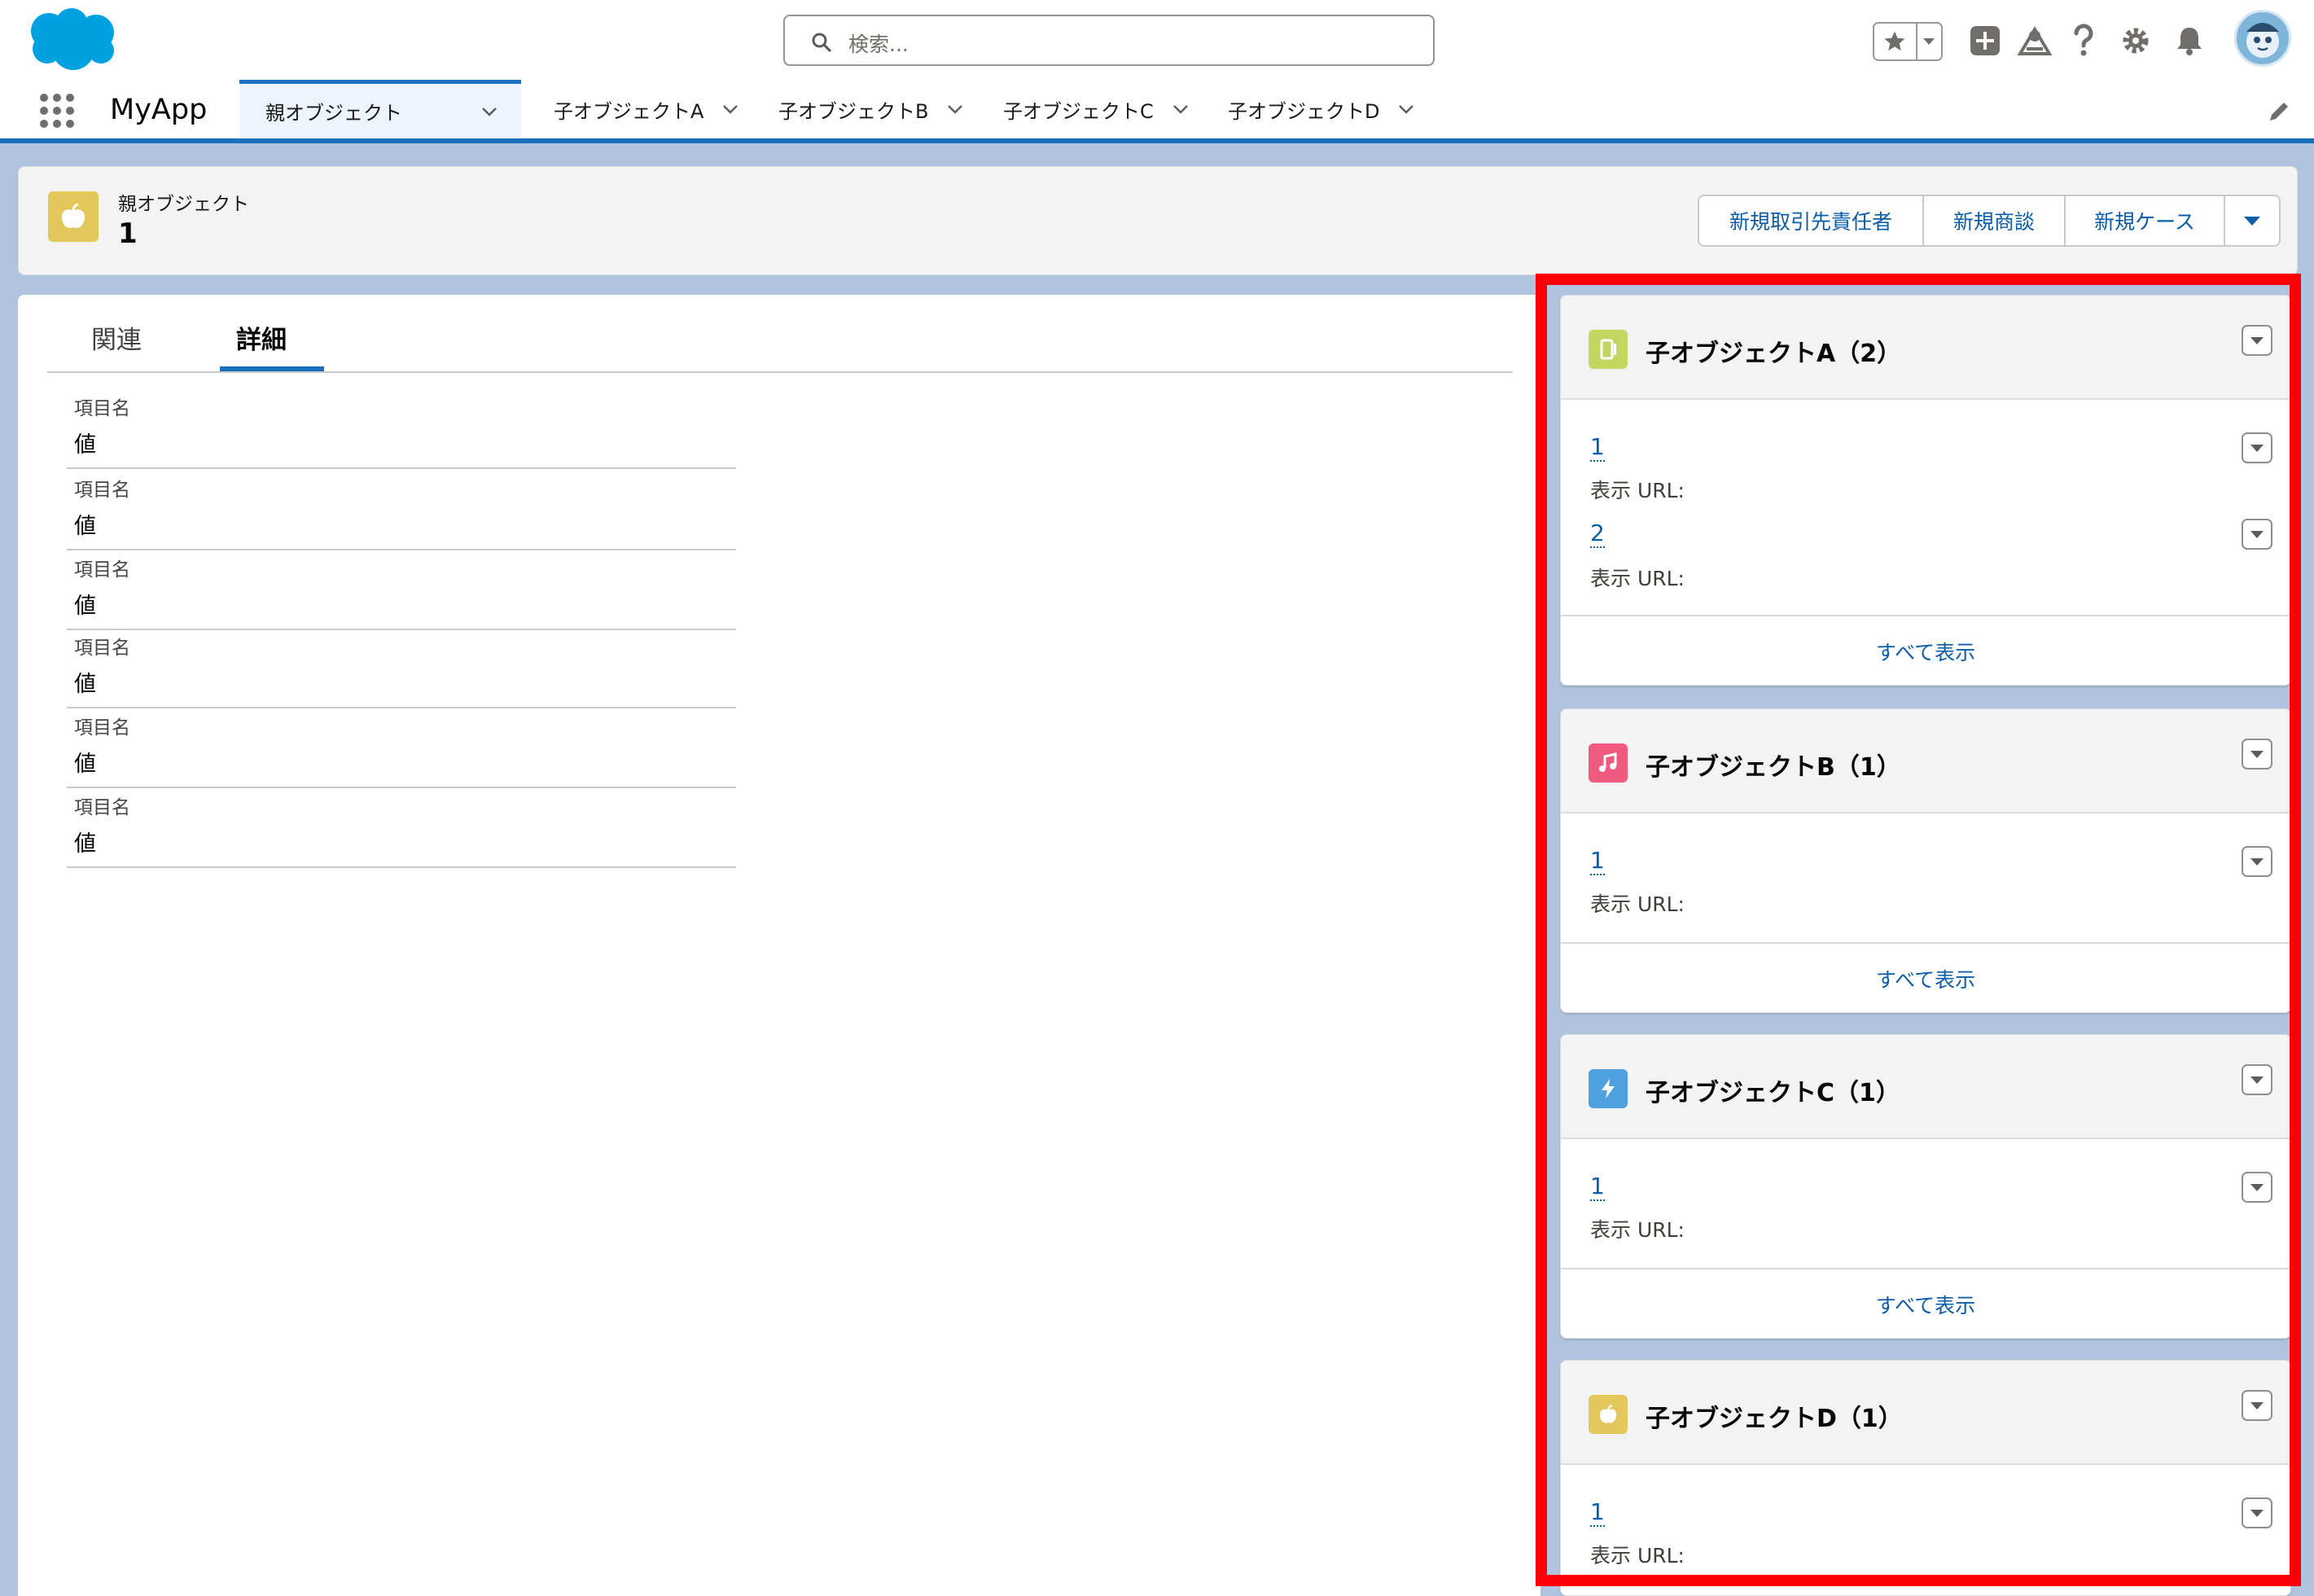 The height and width of the screenshot is (1596, 2314). What do you see at coordinates (261, 338) in the screenshot?
I see `tab-details: 詳細` at bounding box center [261, 338].